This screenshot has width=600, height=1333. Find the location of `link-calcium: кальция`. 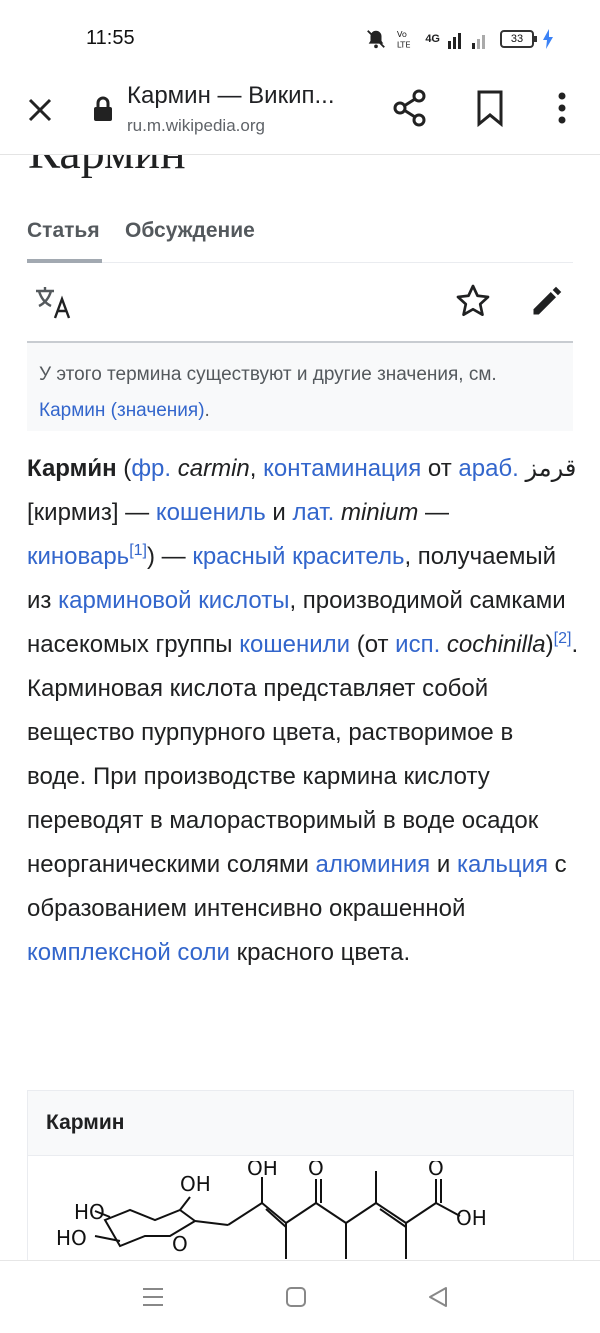

link-calcium: кальция is located at coordinates (502, 864).